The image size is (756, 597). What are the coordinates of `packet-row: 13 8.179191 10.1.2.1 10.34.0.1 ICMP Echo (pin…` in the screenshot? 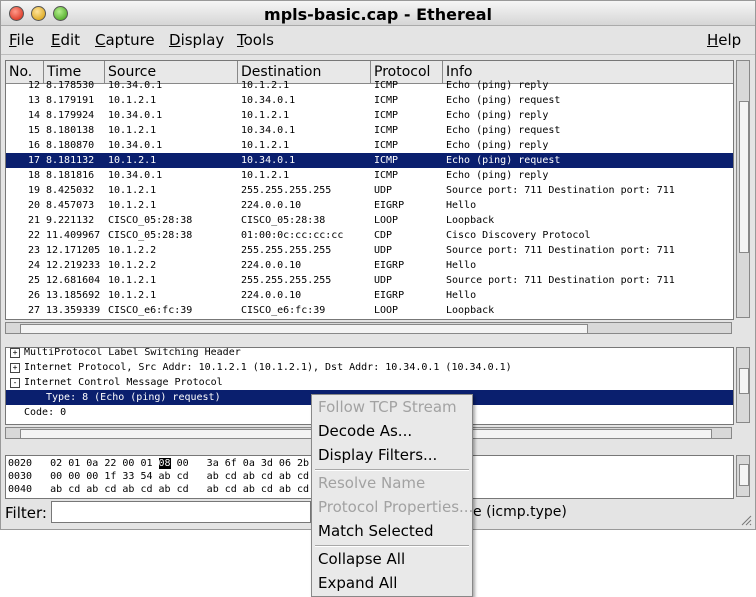 It's located at (369, 100).